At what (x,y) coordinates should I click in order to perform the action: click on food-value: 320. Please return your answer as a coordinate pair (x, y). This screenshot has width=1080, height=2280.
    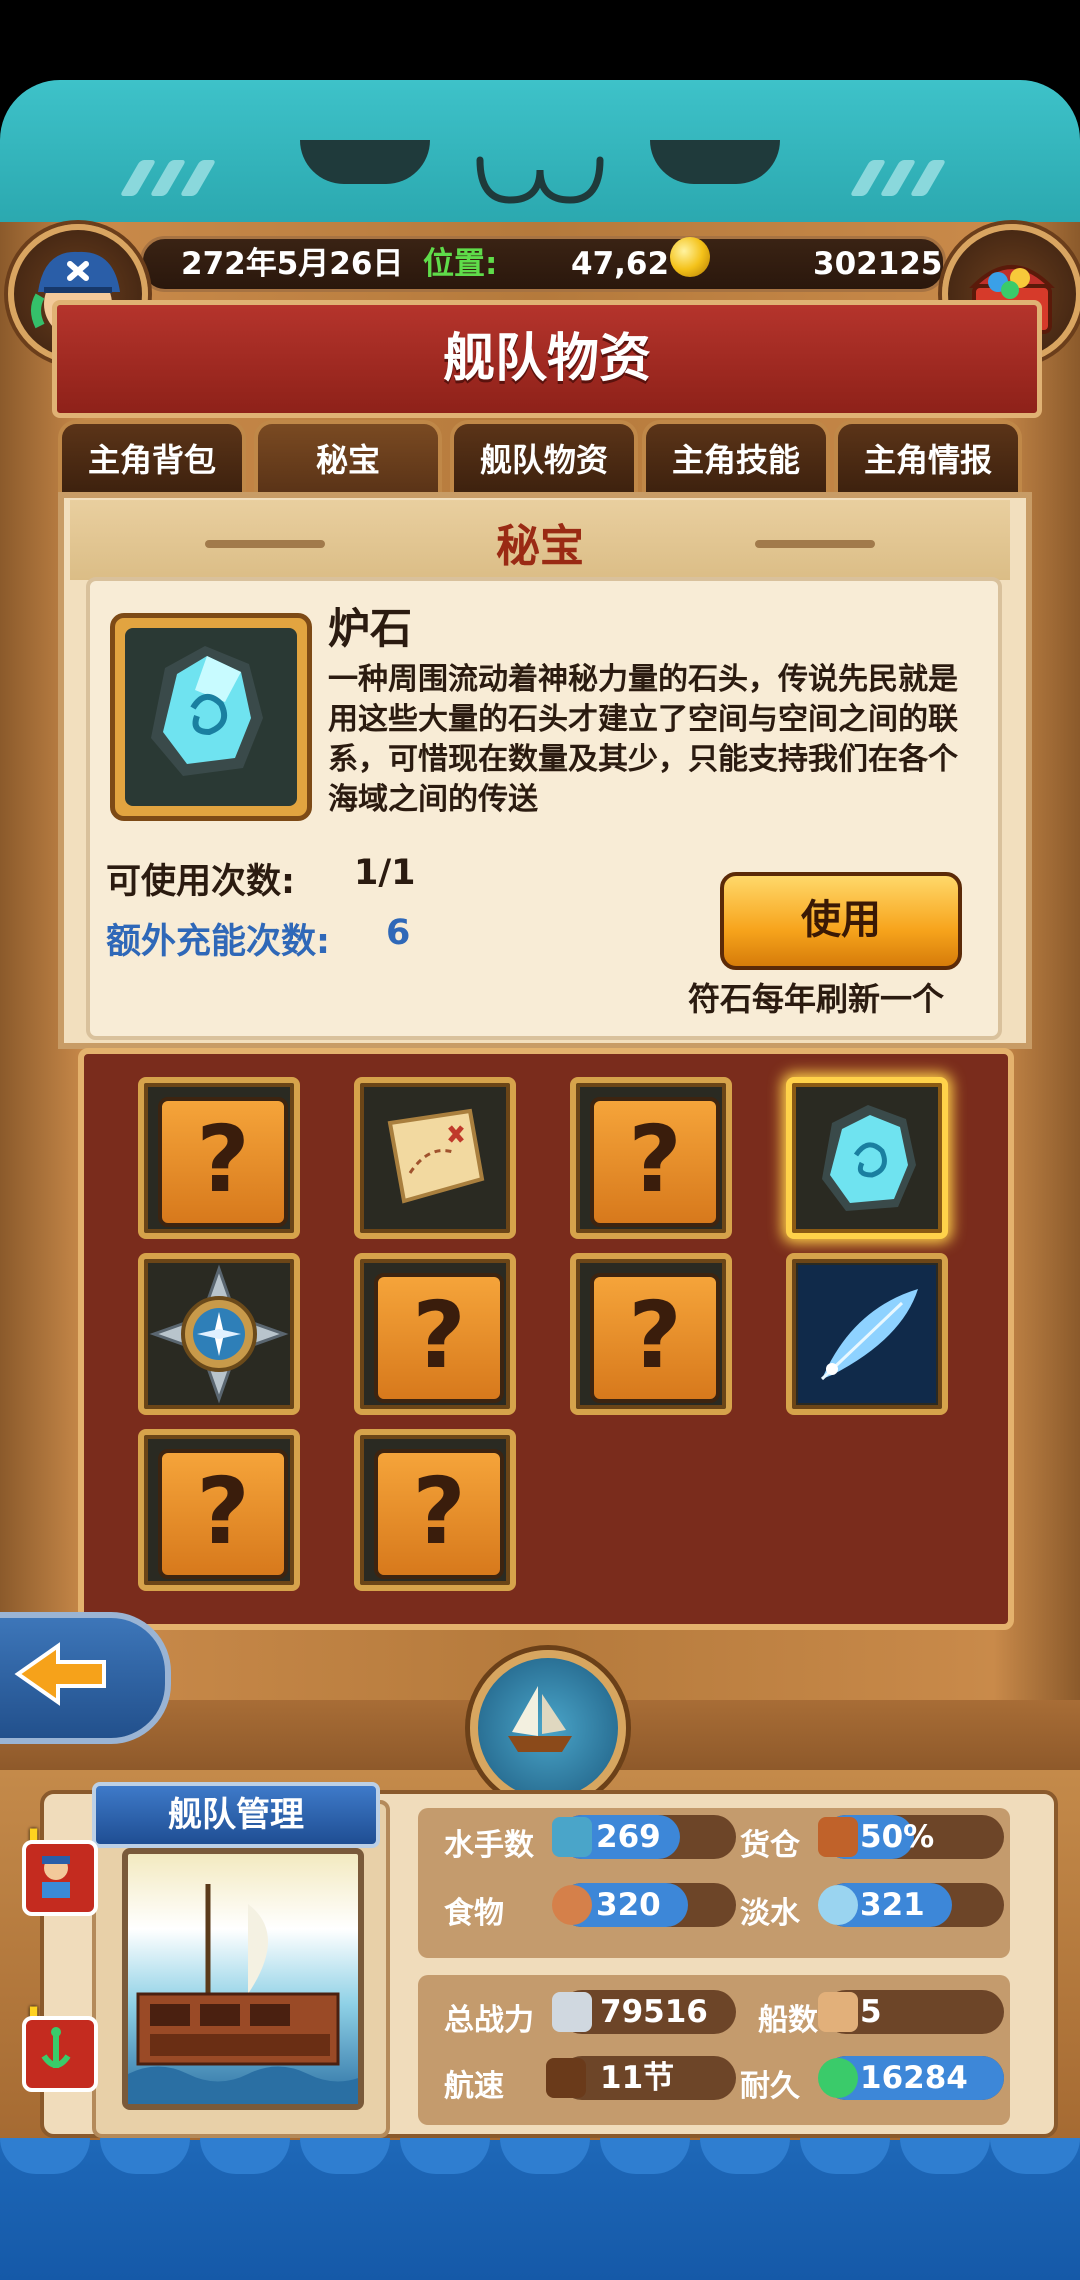
    Looking at the image, I should click on (628, 1905).